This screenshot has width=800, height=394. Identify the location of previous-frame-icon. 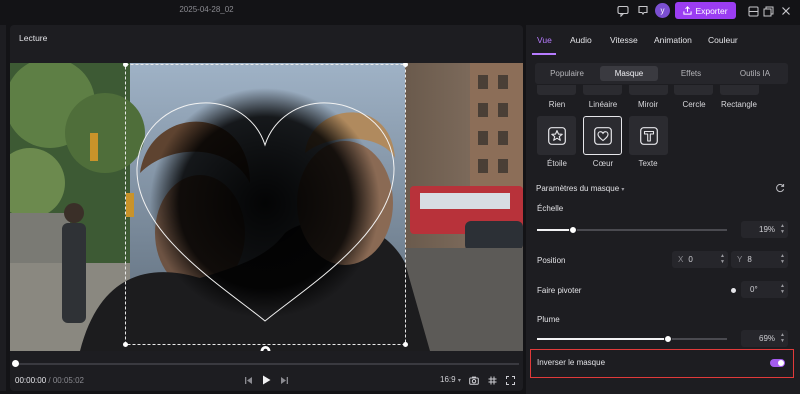
(248, 380).